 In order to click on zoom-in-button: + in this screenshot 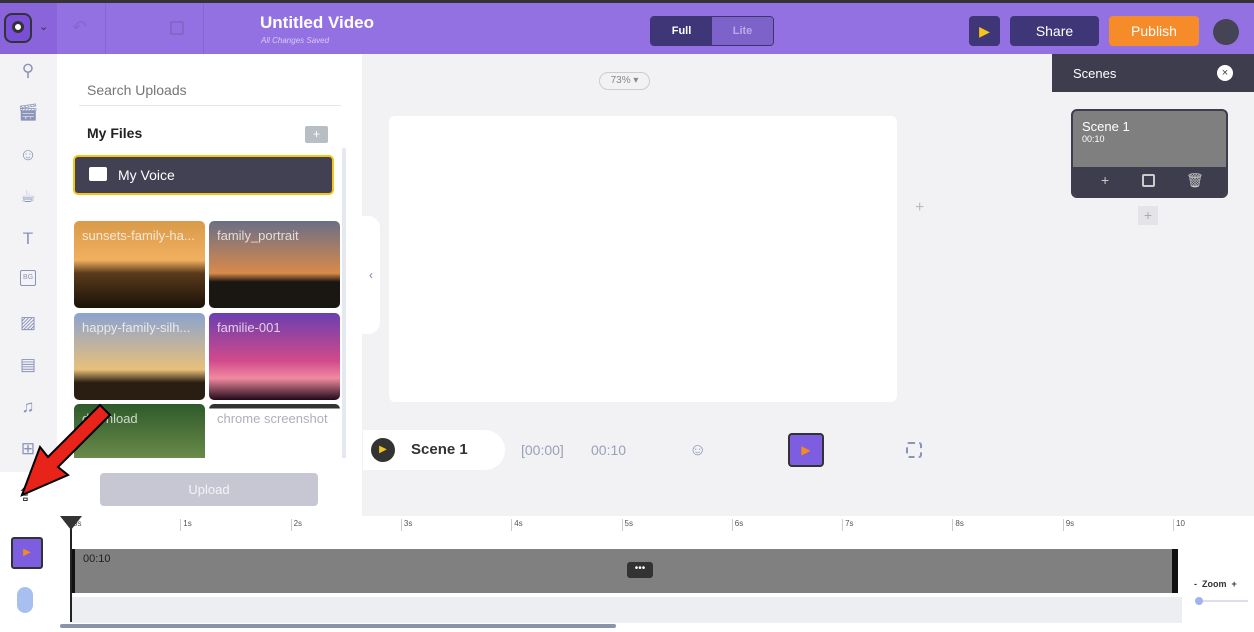, I will do `click(1234, 584)`.